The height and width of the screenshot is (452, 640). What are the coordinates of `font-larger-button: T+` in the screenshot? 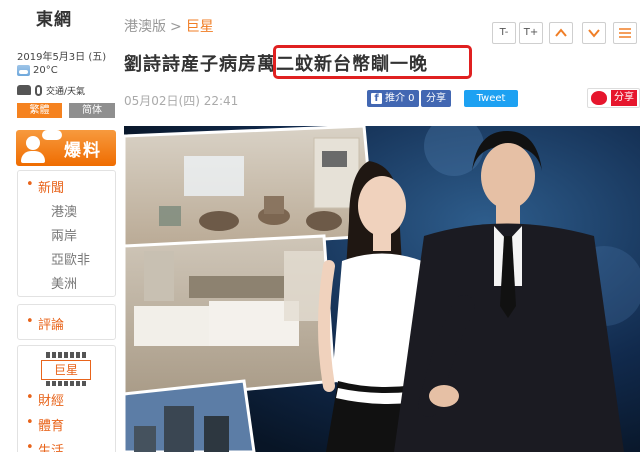 It's located at (531, 33).